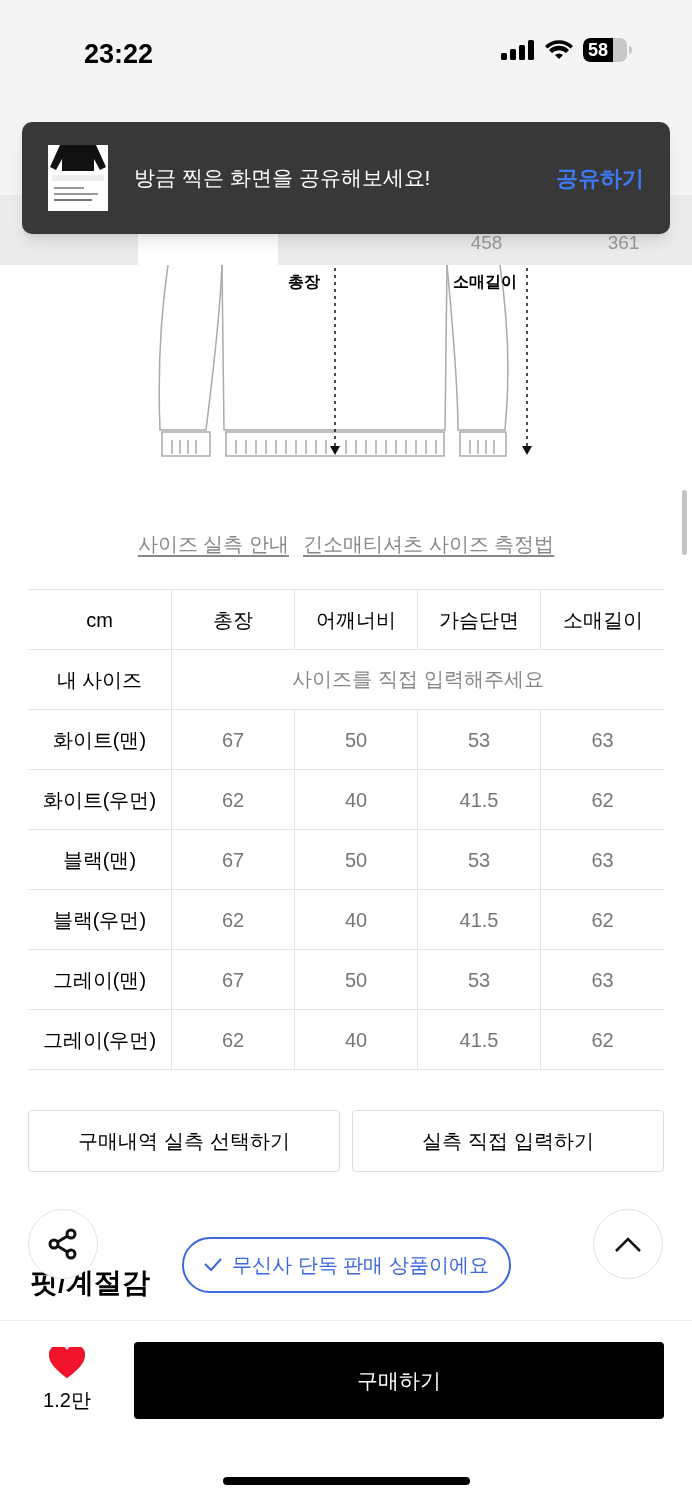 The image size is (692, 1500). Describe the element at coordinates (100, 740) in the screenshot. I see `row-header: 화이트(맨)` at that location.